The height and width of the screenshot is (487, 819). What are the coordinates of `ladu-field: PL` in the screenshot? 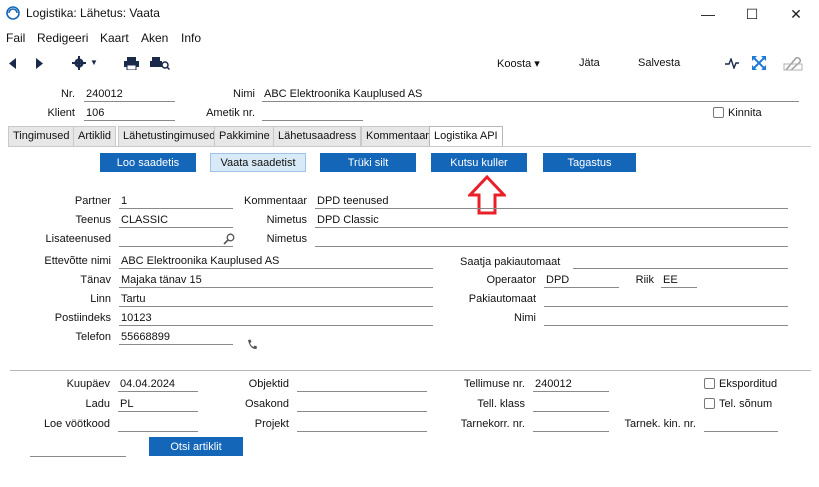 It's located at (158, 404).